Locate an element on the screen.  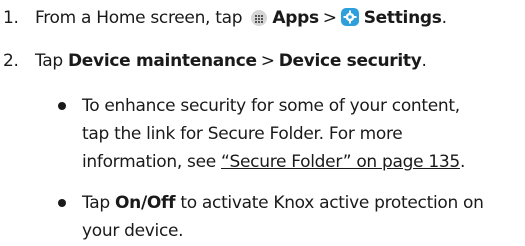
apps-grid-icon is located at coordinates (259, 18).